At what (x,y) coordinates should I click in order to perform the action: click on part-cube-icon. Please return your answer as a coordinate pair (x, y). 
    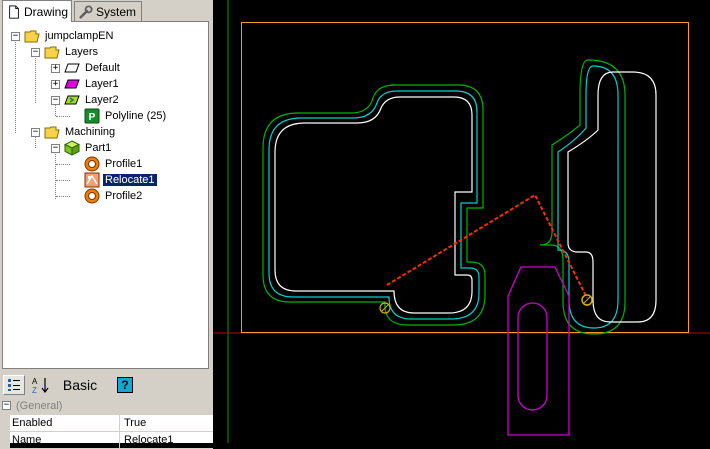
    Looking at the image, I should click on (72, 148).